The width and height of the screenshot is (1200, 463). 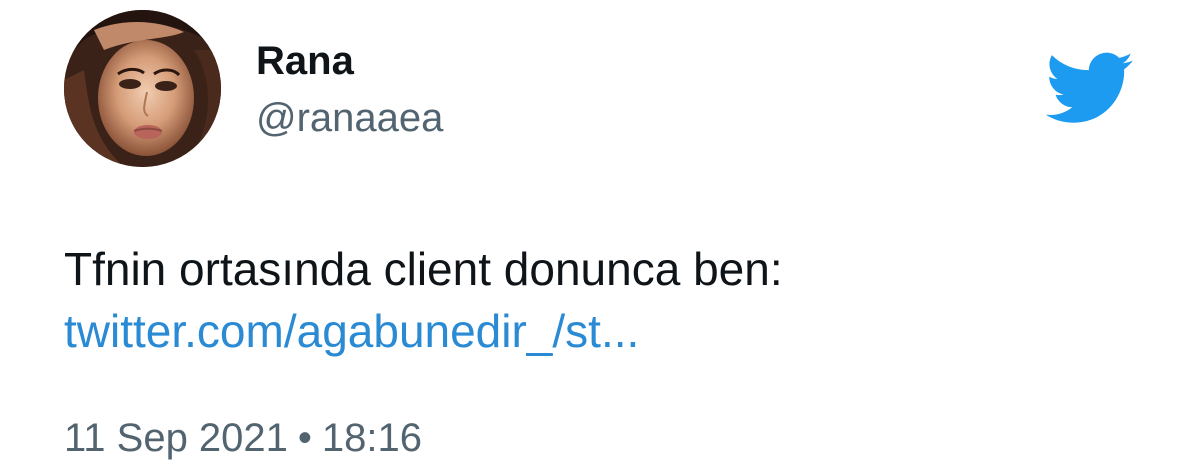 I want to click on twitter-bird-icon-svg, so click(x=1089, y=87).